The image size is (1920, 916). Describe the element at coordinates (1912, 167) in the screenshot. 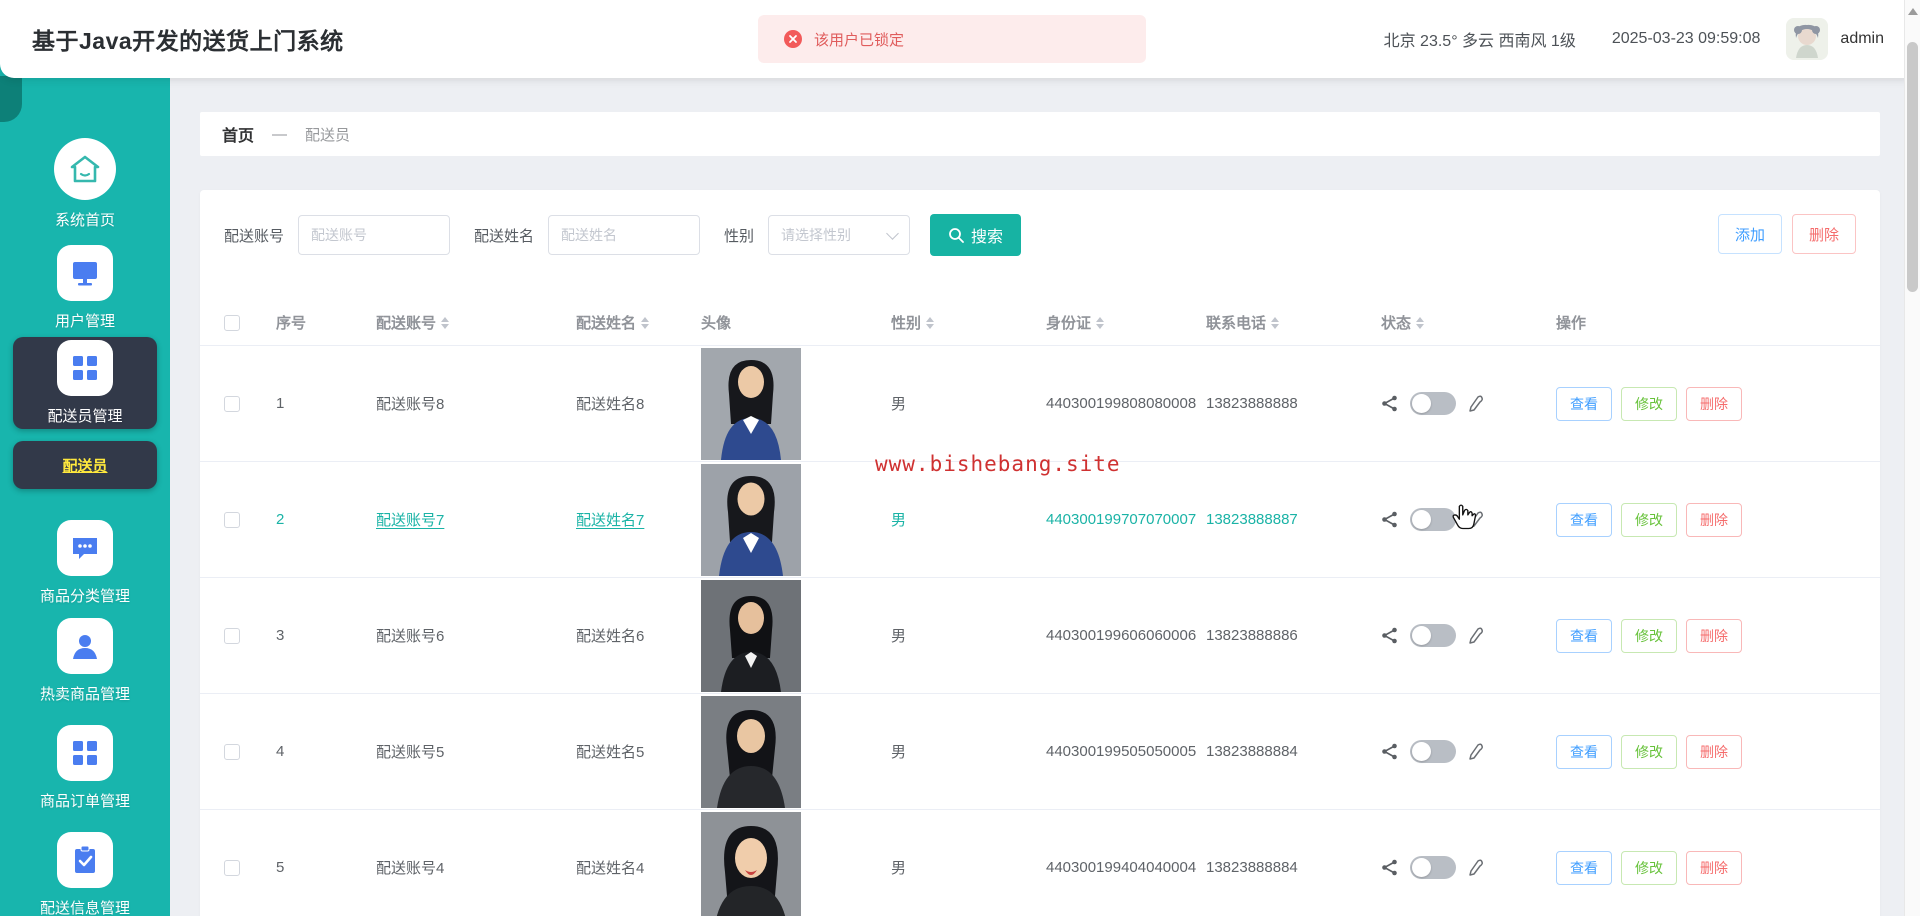

I see `scrollbar-thumb` at that location.